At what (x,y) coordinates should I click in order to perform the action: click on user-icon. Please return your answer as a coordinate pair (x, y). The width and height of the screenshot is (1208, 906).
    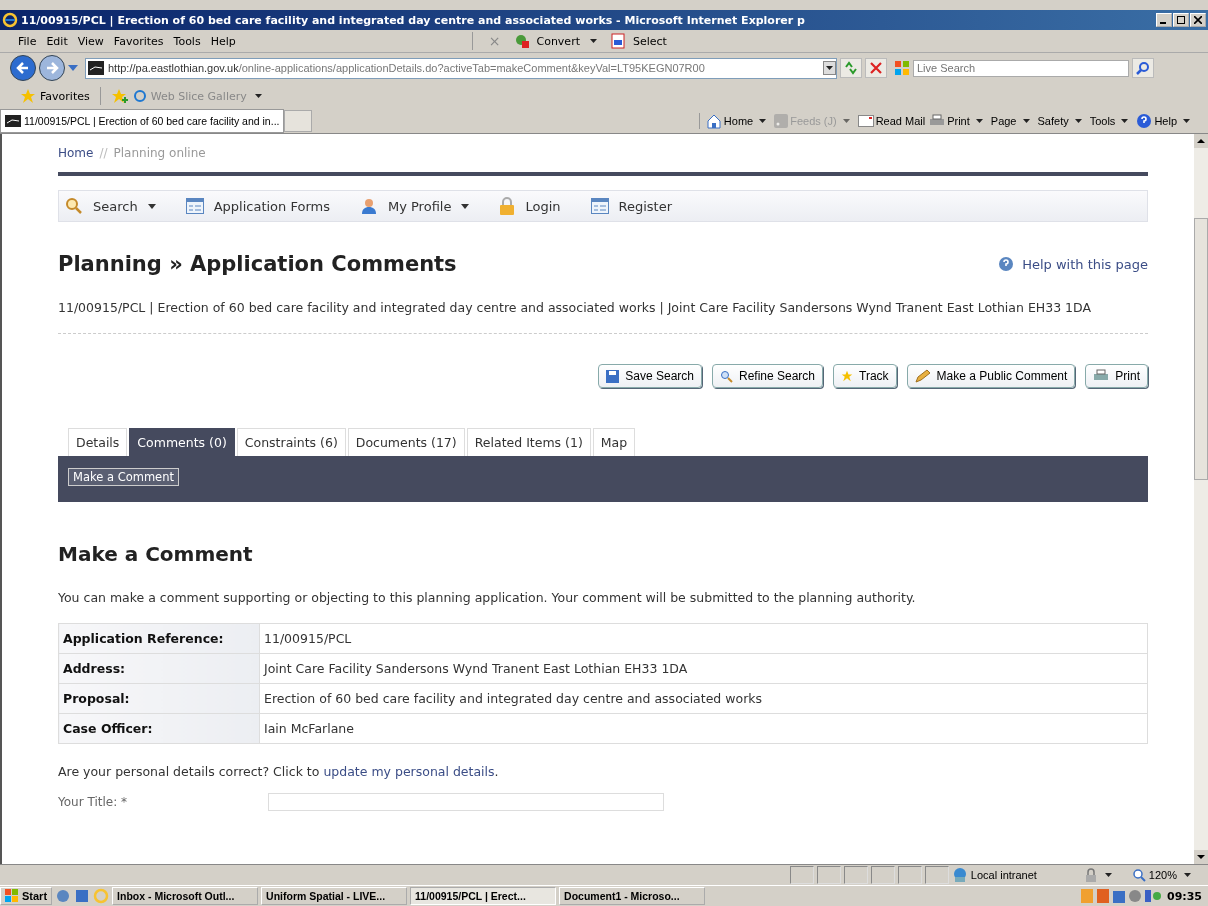
    Looking at the image, I should click on (368, 206).